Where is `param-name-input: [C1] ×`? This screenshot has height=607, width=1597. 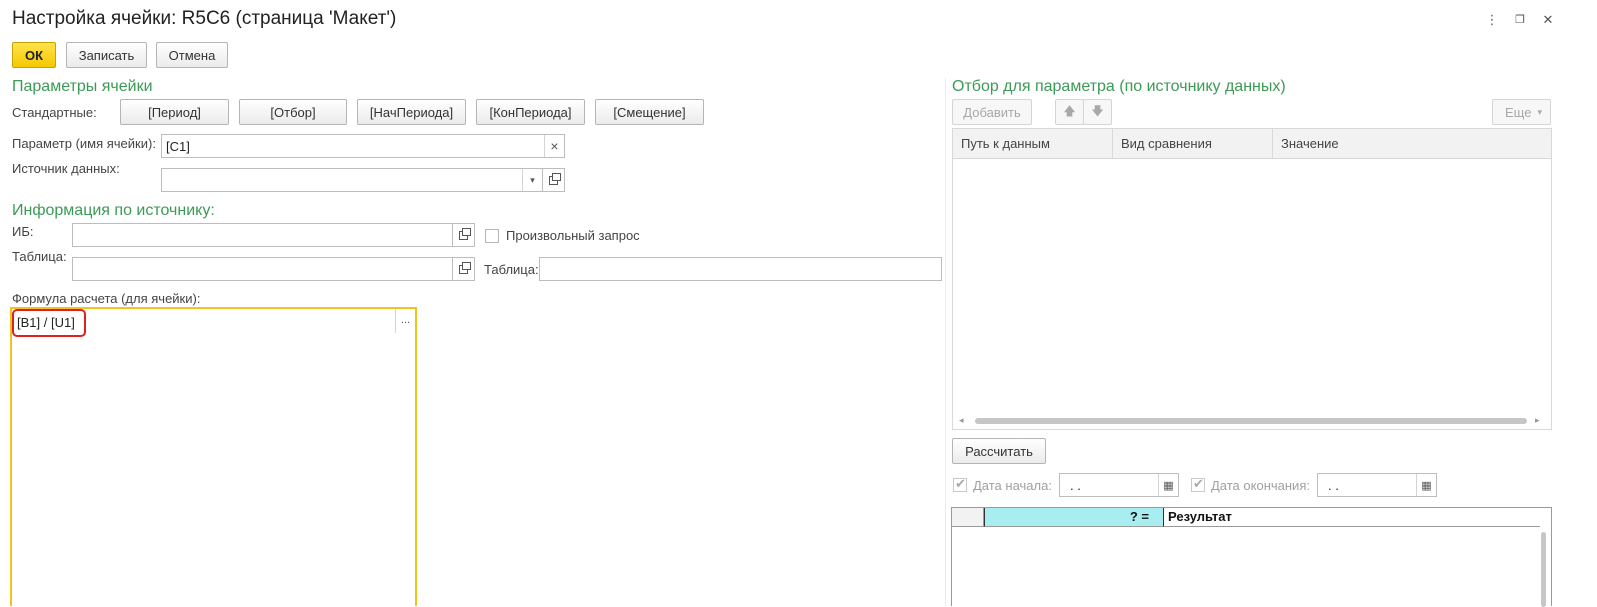
param-name-input: [C1] × is located at coordinates (363, 146).